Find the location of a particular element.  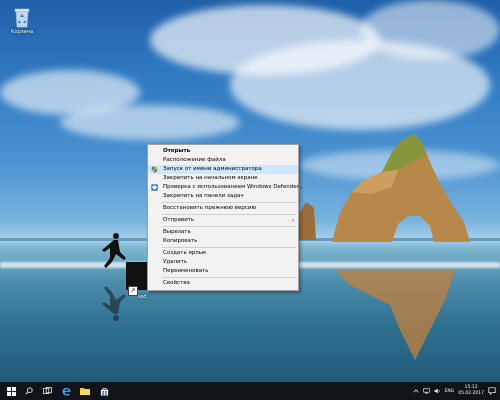

menu-item-label: Создать ярлык is located at coordinates (185, 253).